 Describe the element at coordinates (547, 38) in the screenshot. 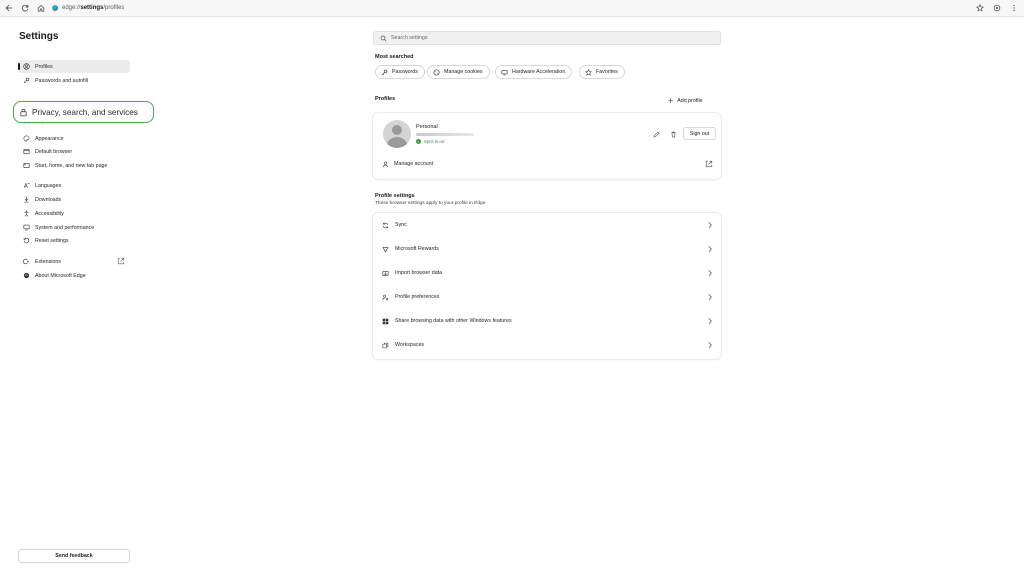

I see `search-input: Search settings` at that location.